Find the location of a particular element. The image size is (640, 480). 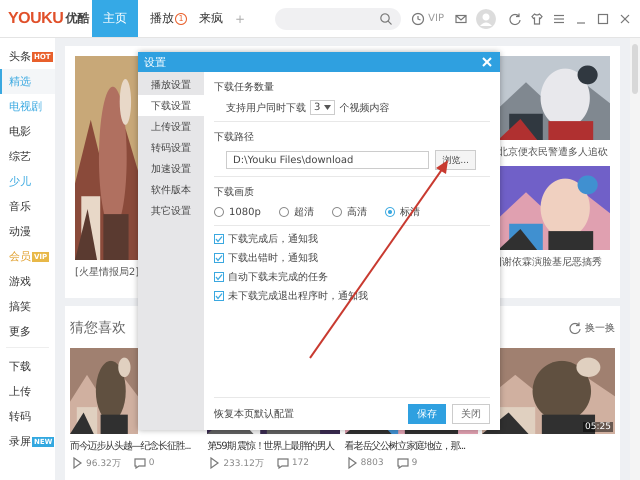

comment-count: 9 is located at coordinates (415, 463).